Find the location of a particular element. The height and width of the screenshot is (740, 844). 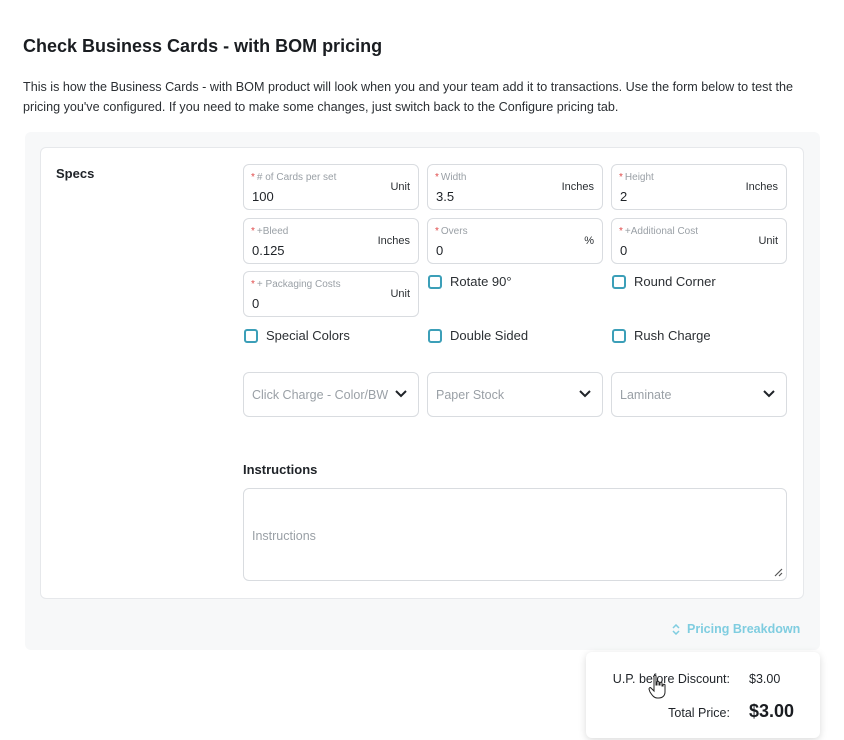

pricing-breakdown-link: Pricing Breakdown is located at coordinates (736, 629).